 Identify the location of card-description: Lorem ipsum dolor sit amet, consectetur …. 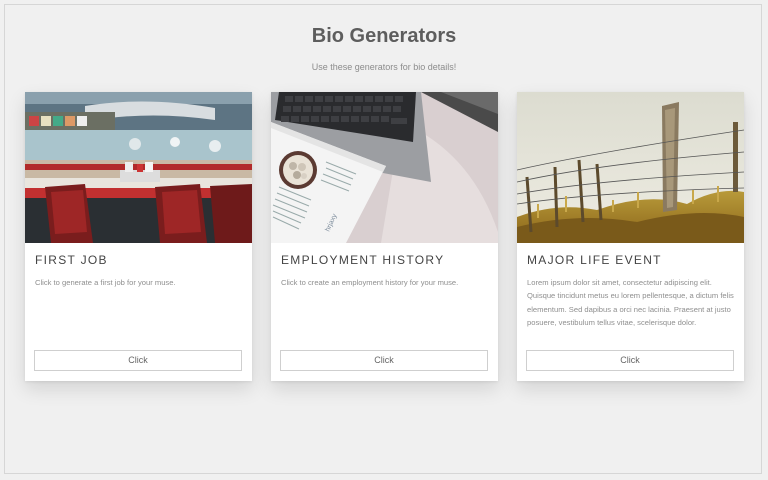
(630, 302).